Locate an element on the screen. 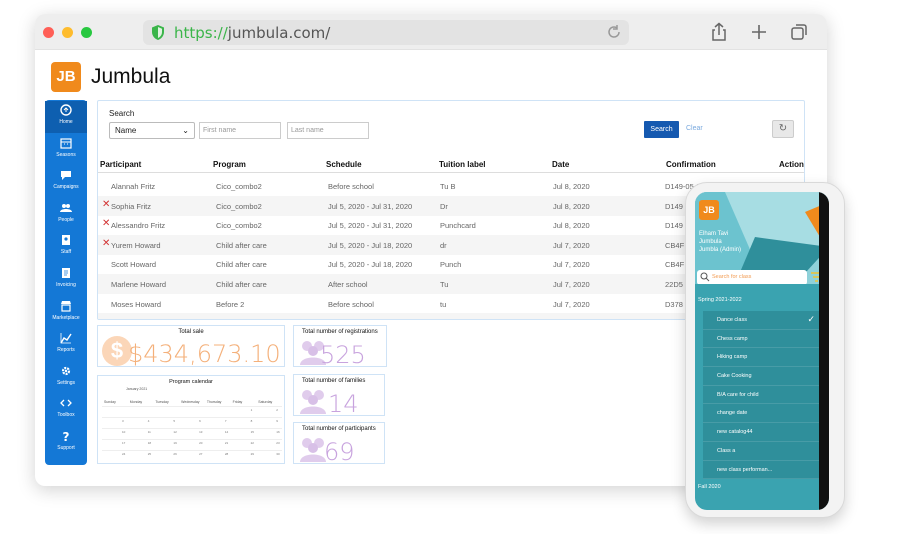  phone-class-item: change date is located at coordinates (761, 414).